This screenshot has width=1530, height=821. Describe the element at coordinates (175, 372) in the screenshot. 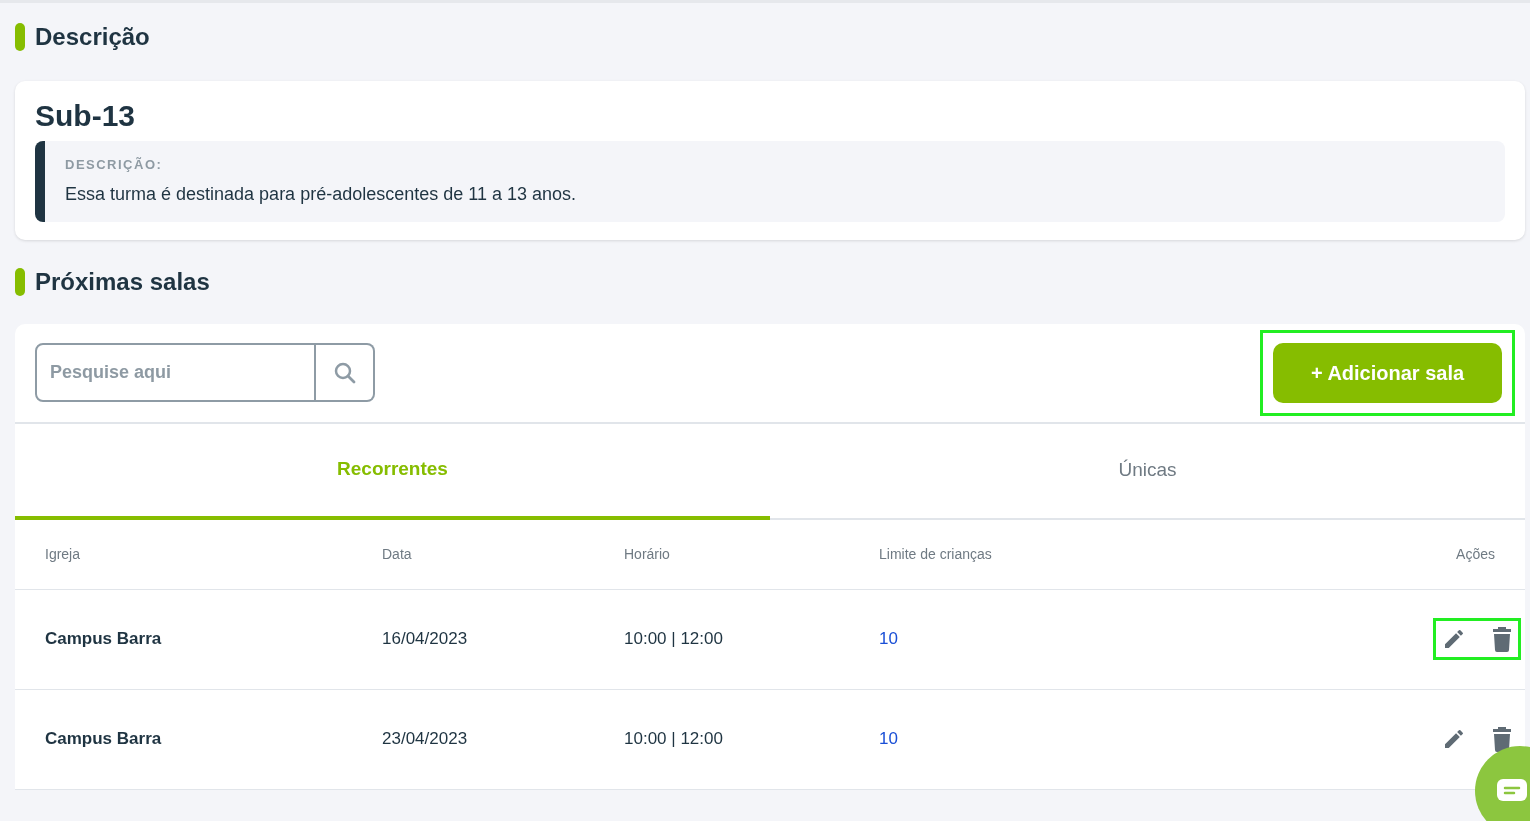

I see `search-field: Pesquise aqui` at that location.